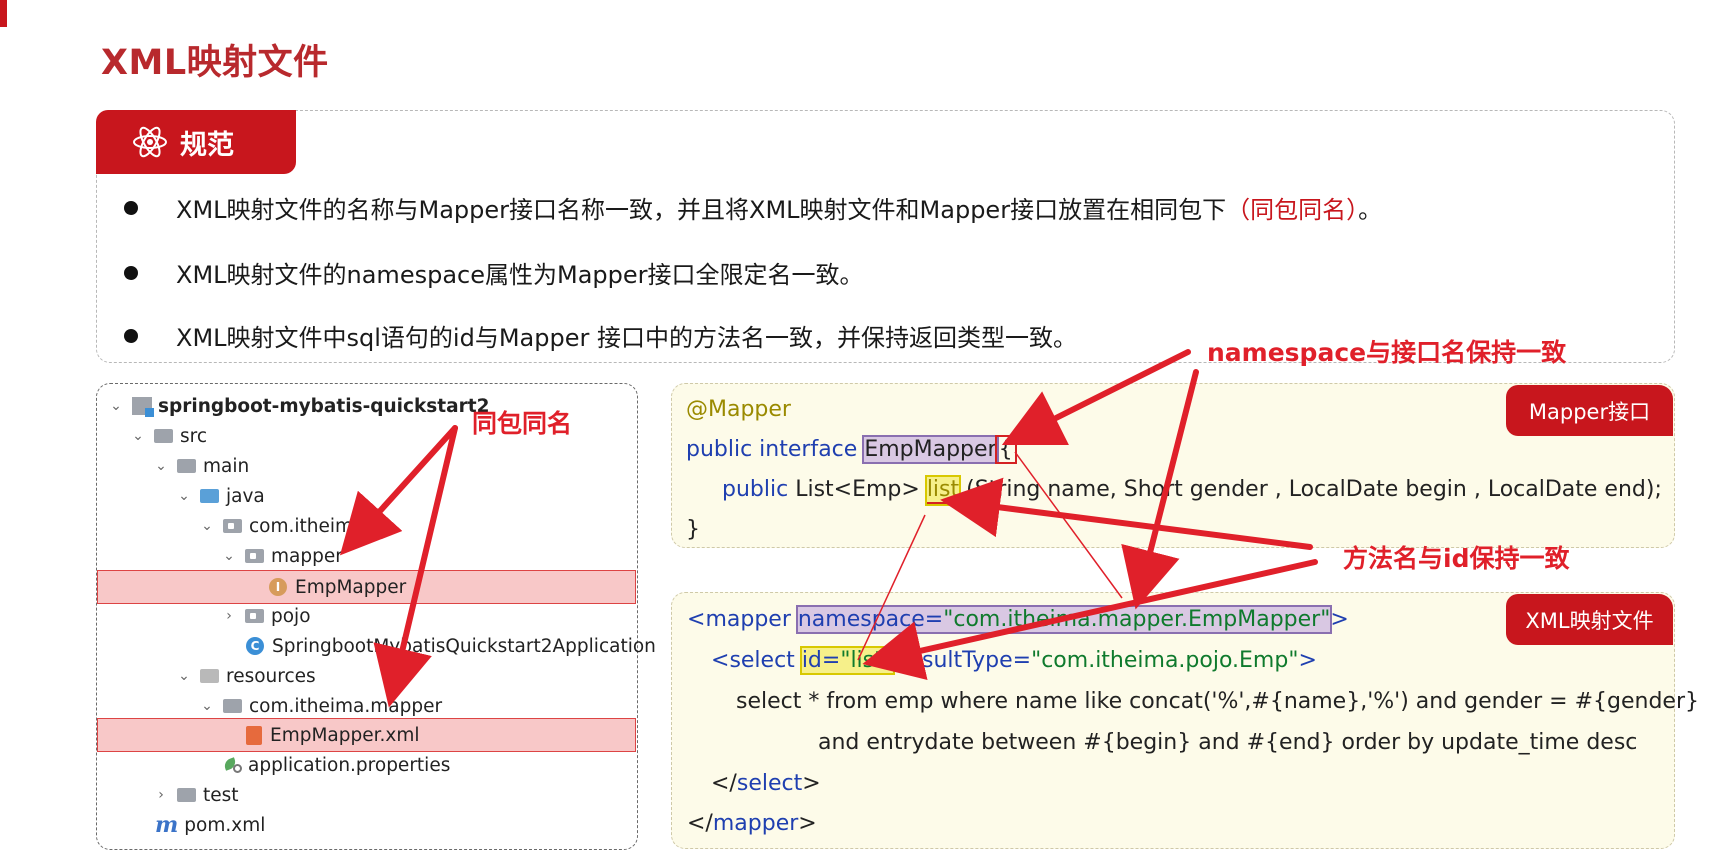 The image size is (1715, 855). Describe the element at coordinates (1370, 210) in the screenshot. I see `rule-suffix: 。` at that location.